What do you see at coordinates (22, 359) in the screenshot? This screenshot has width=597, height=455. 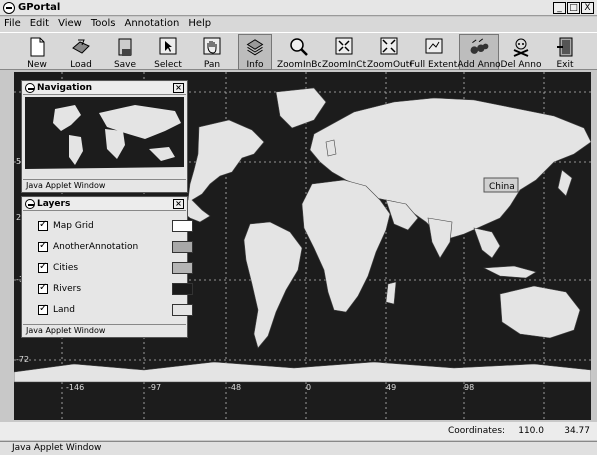 I see `lat-label: -72` at bounding box center [22, 359].